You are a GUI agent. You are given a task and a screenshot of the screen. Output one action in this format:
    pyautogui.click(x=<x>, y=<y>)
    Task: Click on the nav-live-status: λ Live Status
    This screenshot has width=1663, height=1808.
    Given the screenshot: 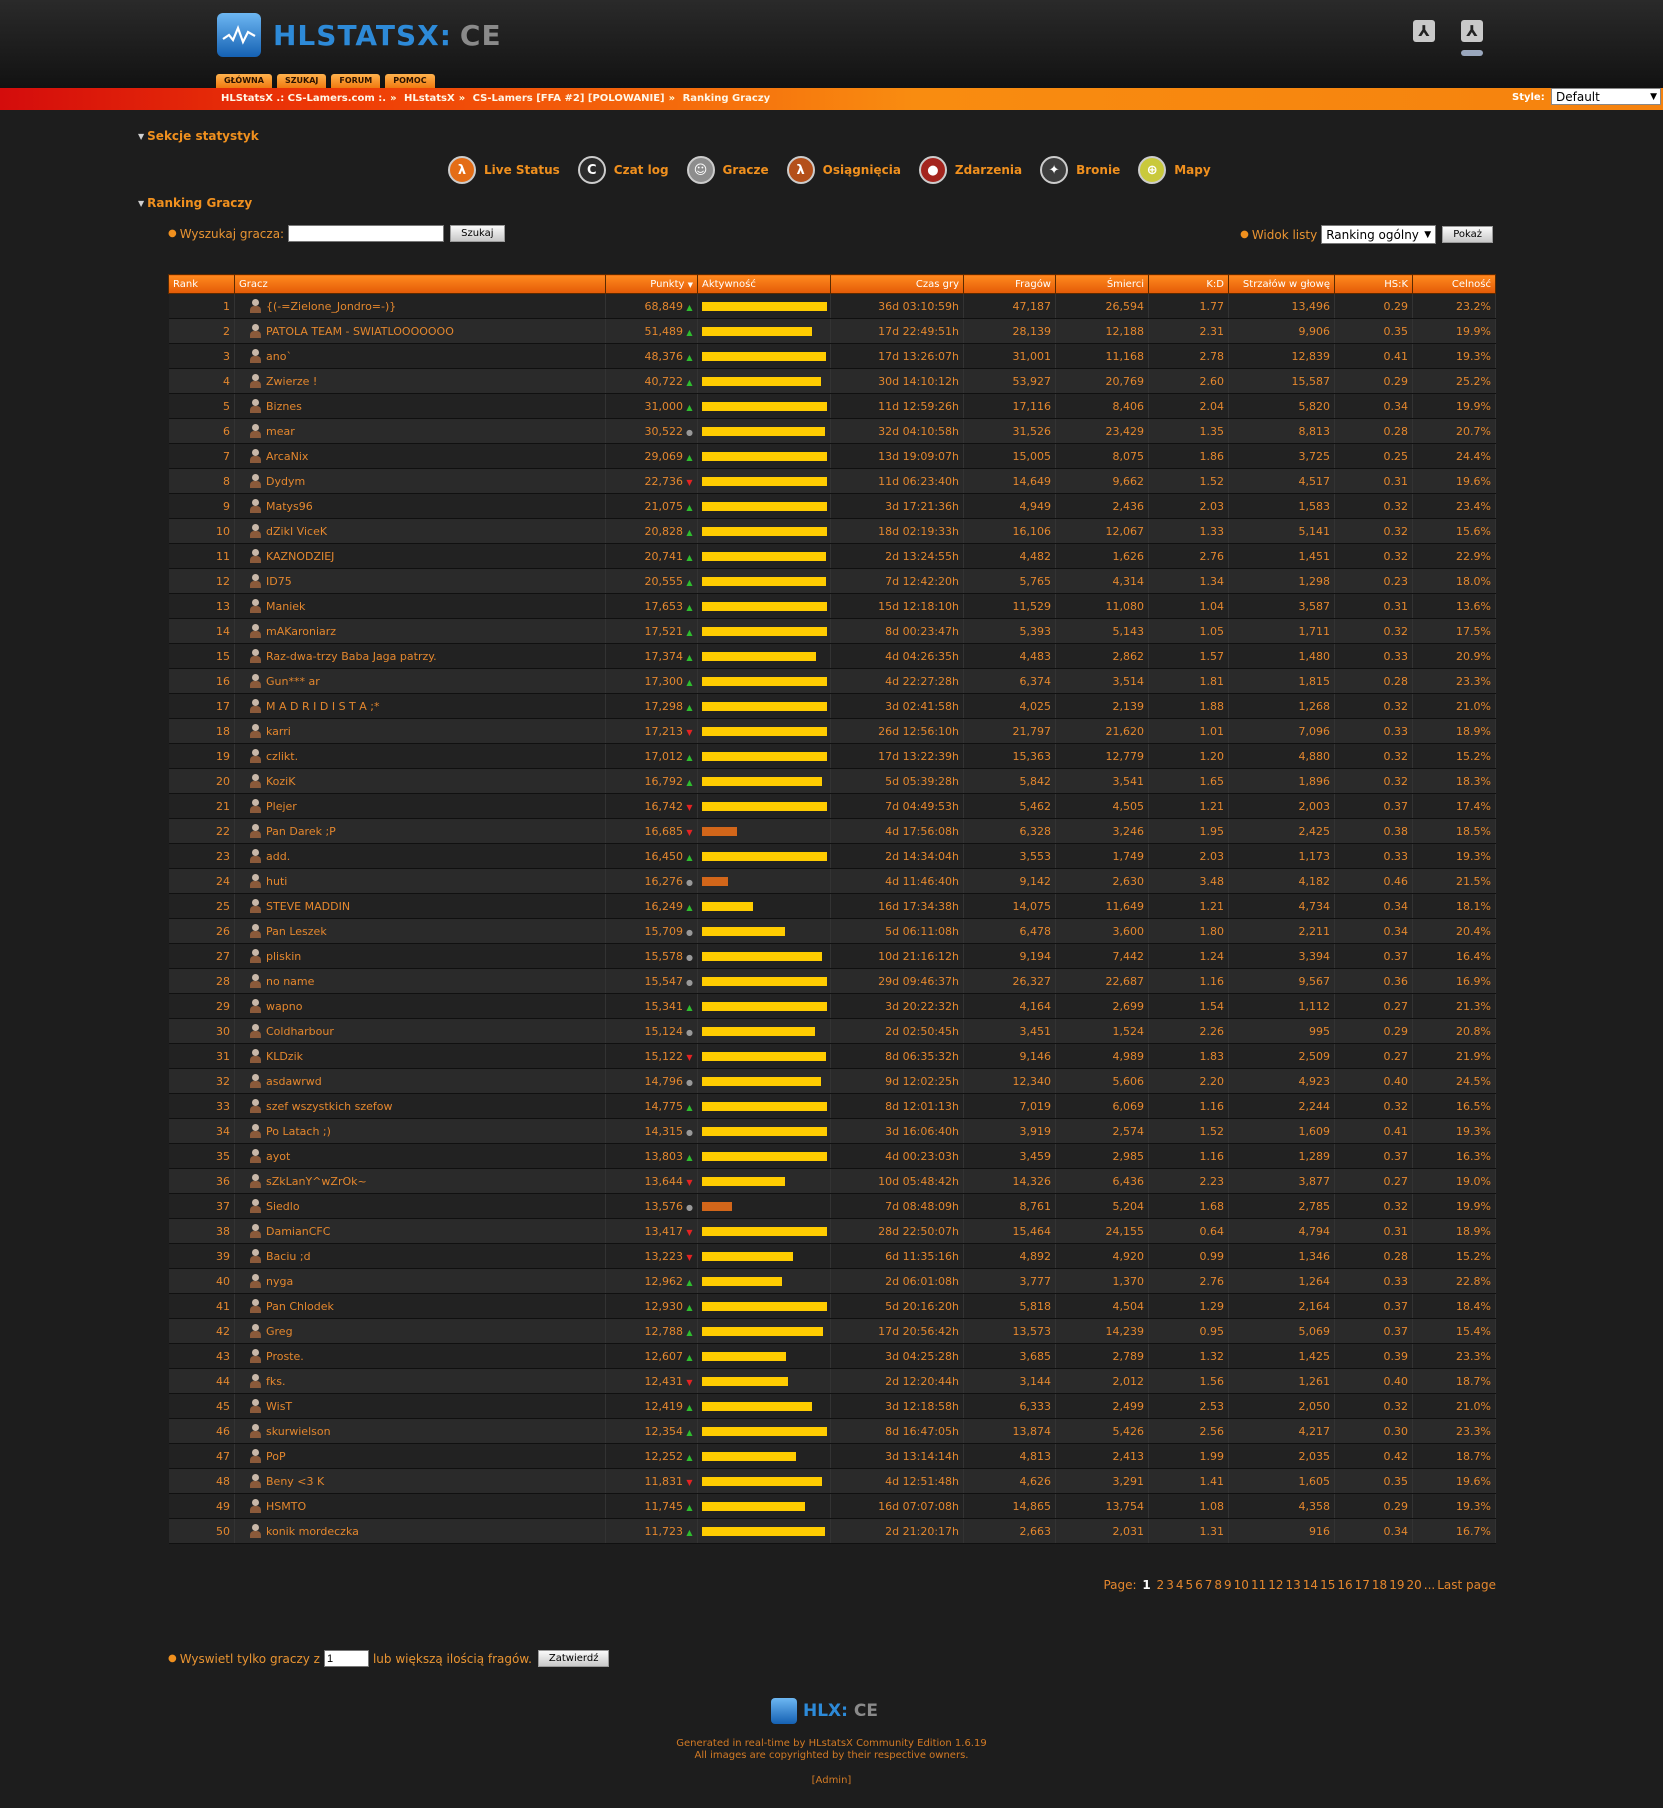 What is the action you would take?
    pyautogui.click(x=504, y=170)
    